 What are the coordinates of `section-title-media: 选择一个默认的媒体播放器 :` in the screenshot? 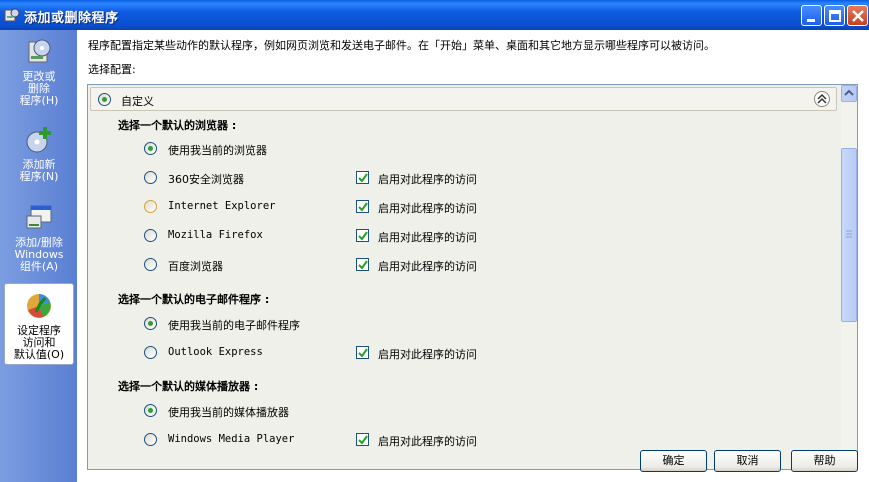 It's located at (188, 386).